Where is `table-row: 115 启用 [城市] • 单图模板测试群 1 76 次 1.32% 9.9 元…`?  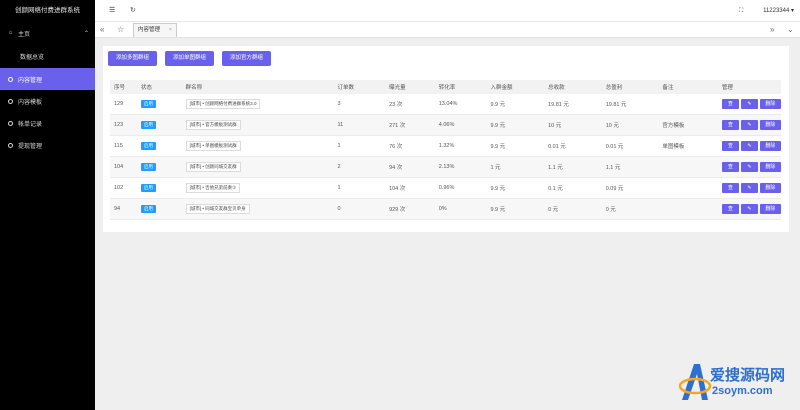
table-row: 115 启用 [城市] • 单图模板测试群 1 76 次 1.32% 9.9 元… is located at coordinates (445, 146).